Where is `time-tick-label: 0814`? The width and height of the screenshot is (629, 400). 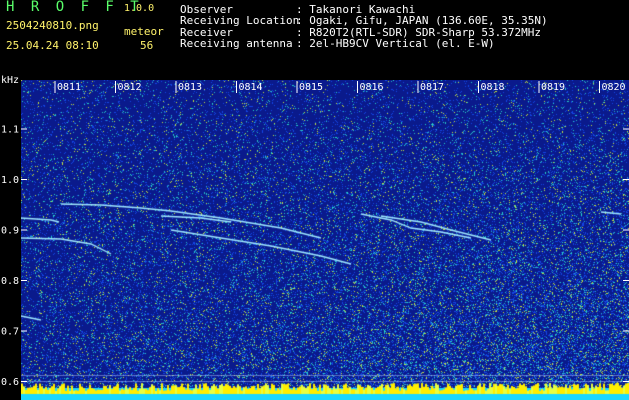 time-tick-label: 0814 is located at coordinates (250, 87).